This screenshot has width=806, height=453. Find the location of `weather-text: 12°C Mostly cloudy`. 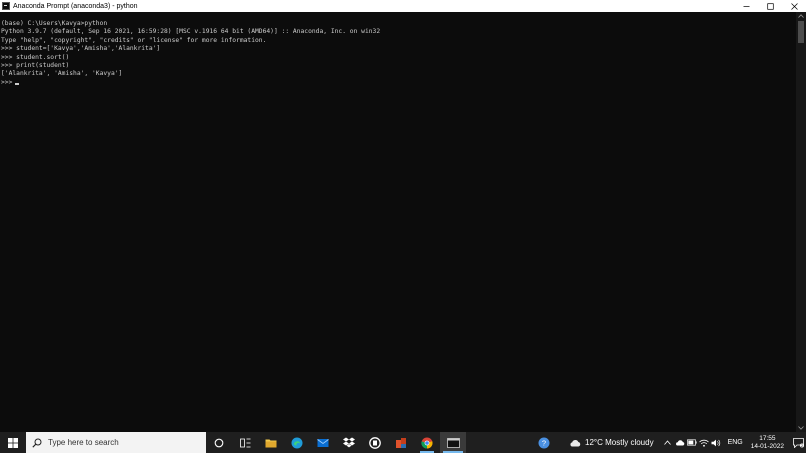

weather-text: 12°C Mostly cloudy is located at coordinates (619, 442).